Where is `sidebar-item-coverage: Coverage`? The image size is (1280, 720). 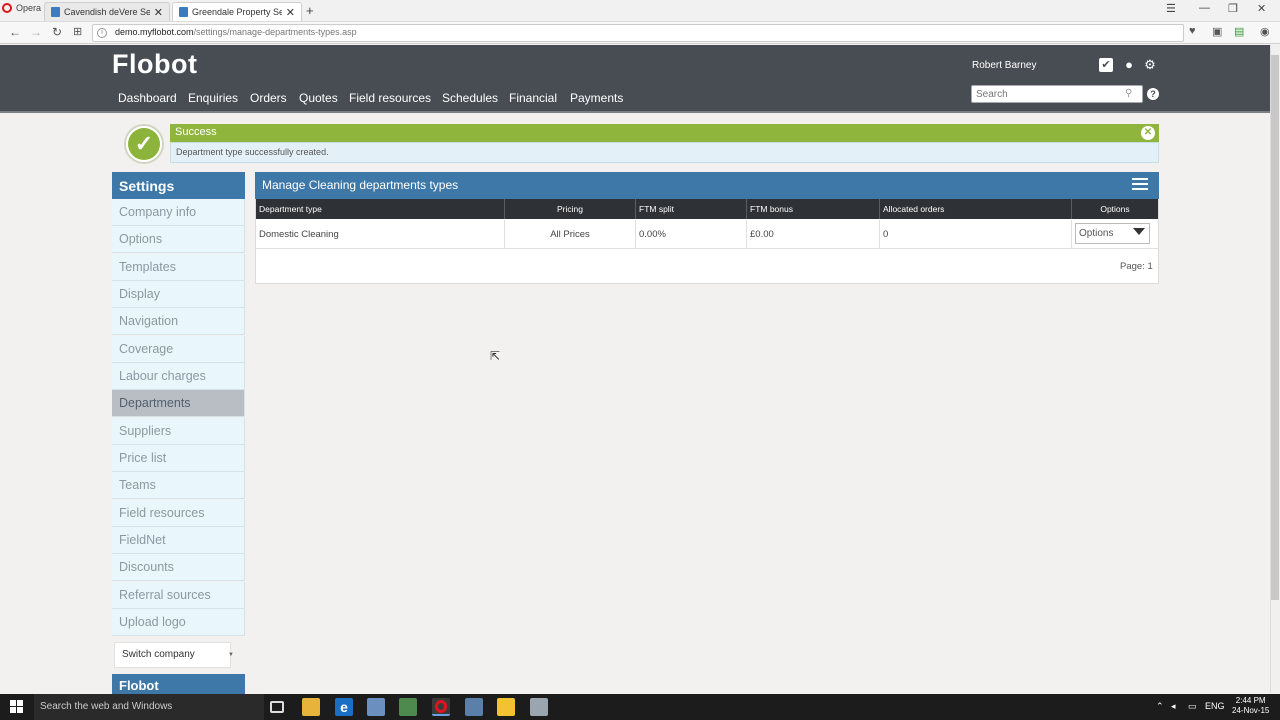
sidebar-item-coverage: Coverage is located at coordinates (178, 349).